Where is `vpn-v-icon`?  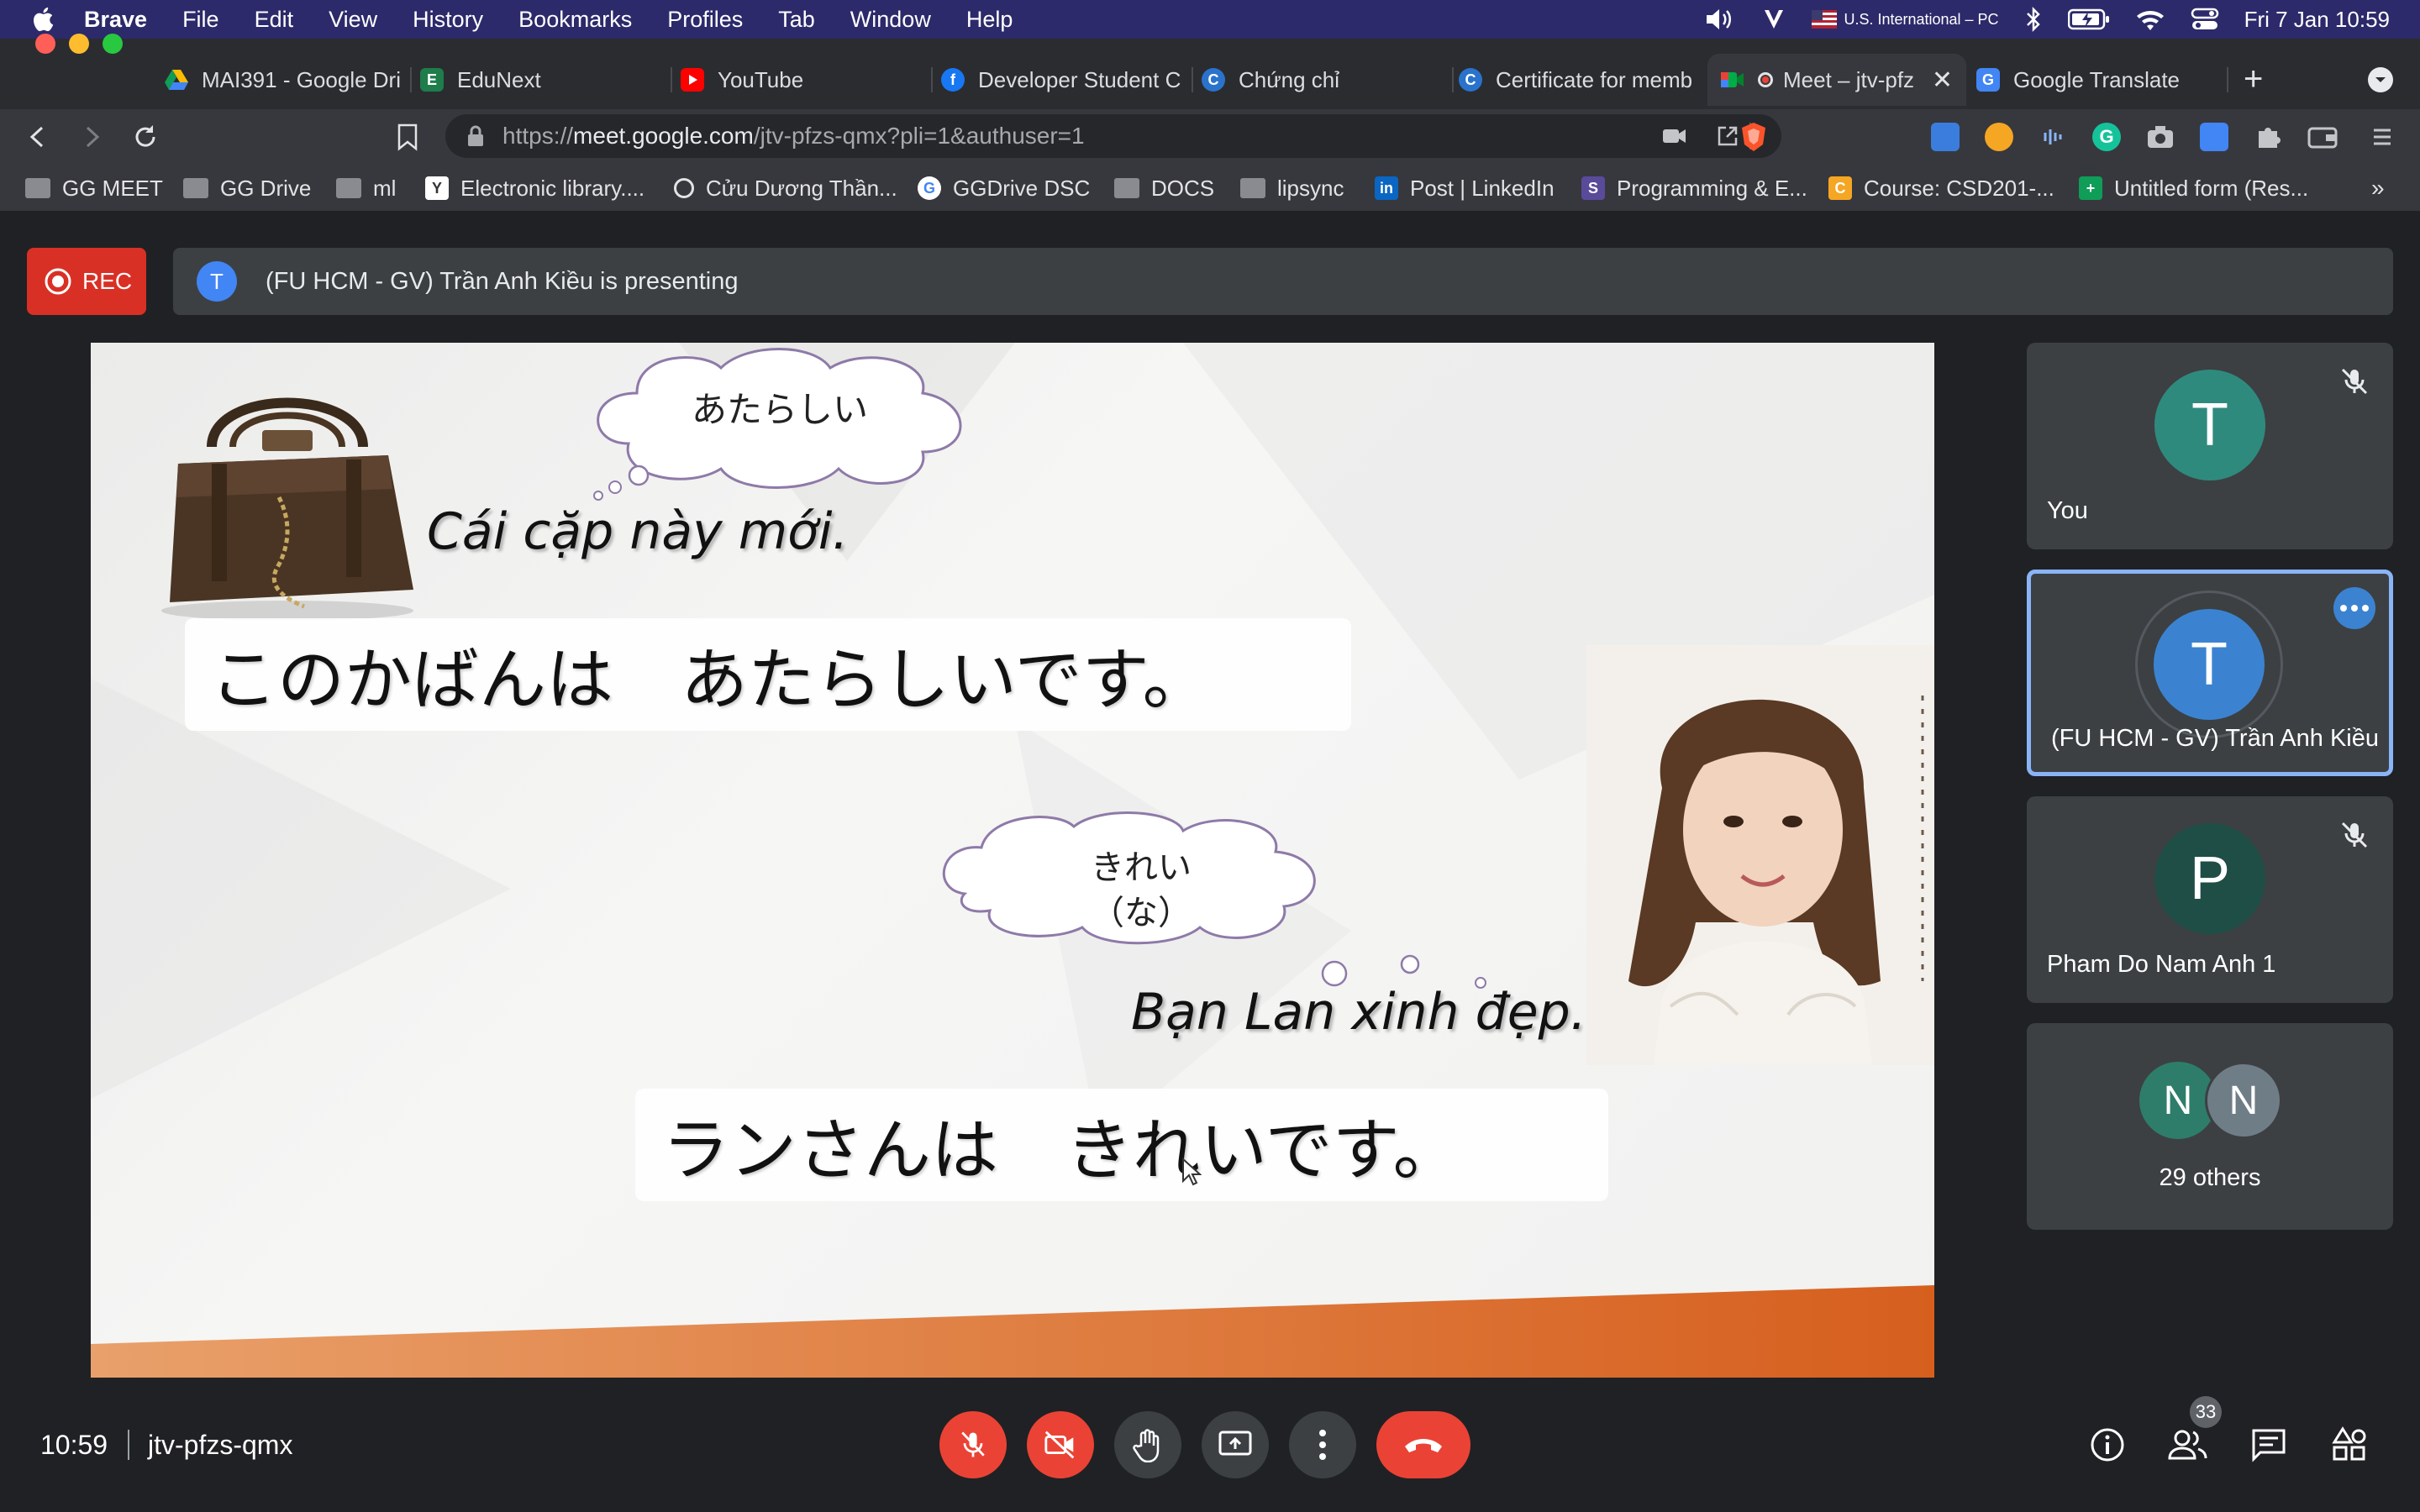 vpn-v-icon is located at coordinates (1773, 19).